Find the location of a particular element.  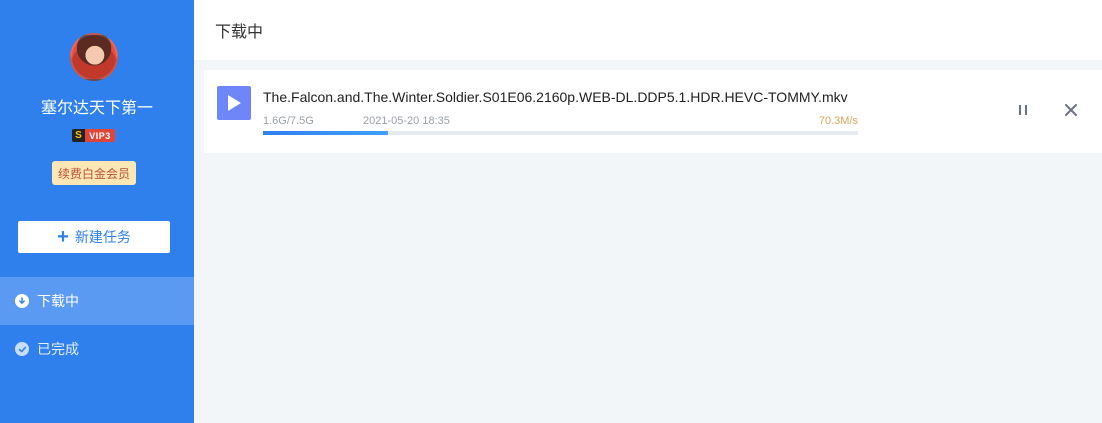

vip-s-icon: S is located at coordinates (78, 135).